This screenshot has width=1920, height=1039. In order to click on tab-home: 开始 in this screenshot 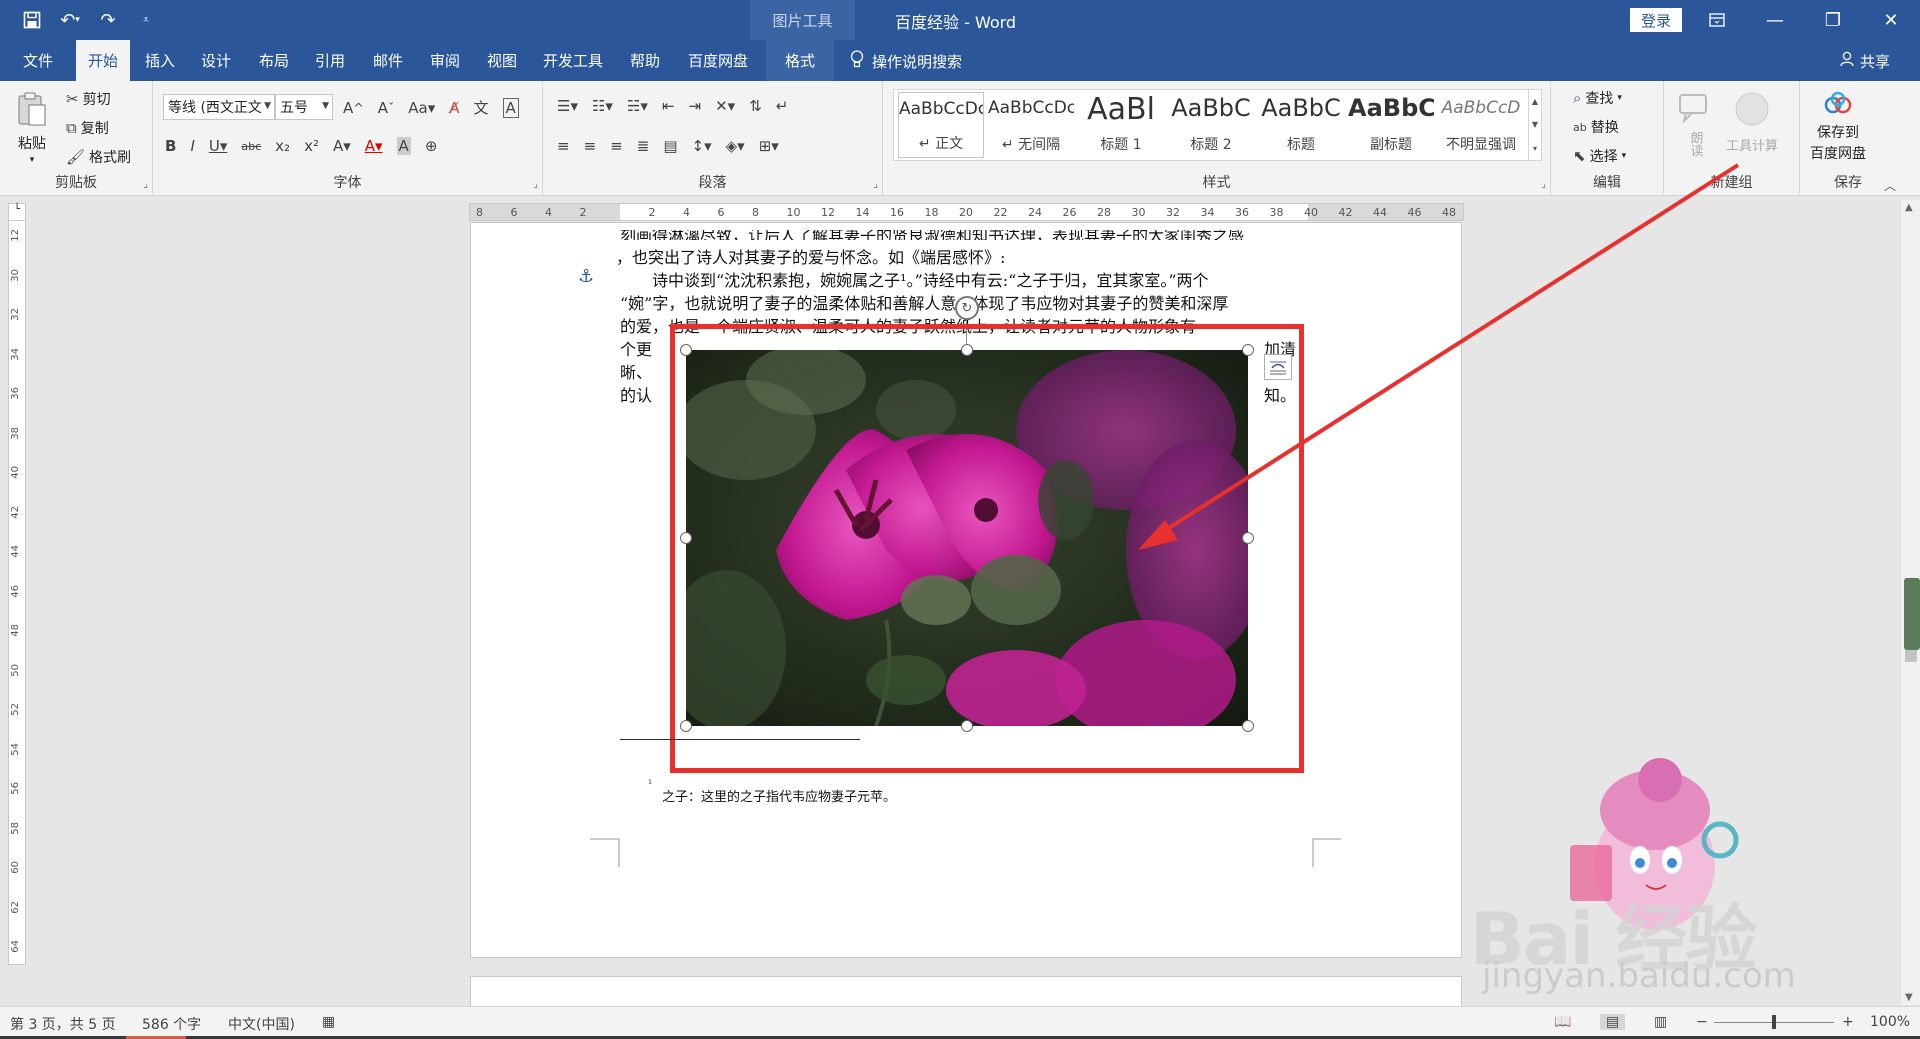, I will do `click(103, 60)`.